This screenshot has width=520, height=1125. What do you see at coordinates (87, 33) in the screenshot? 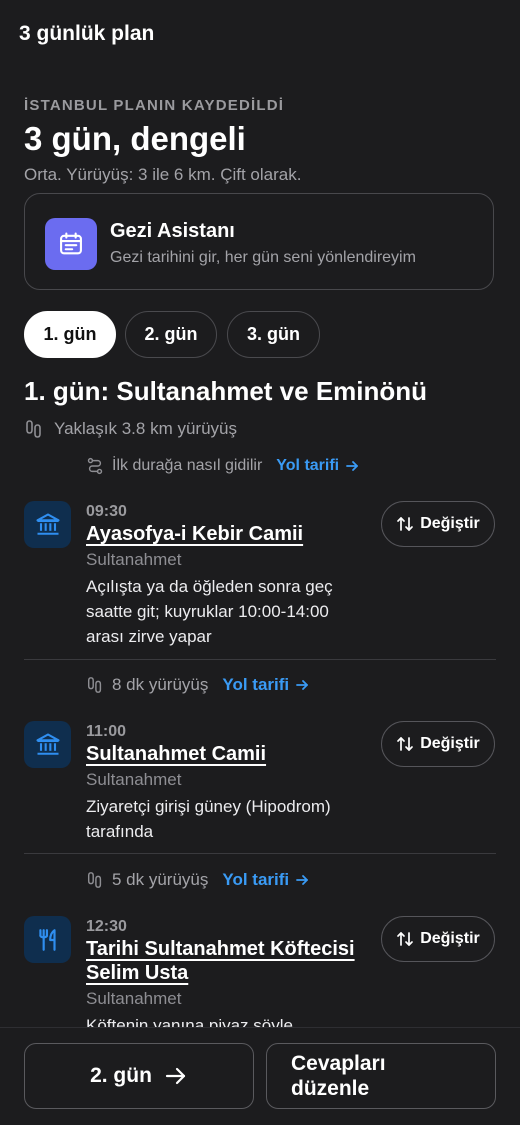
I see `screen-title: 3 günlük plan` at bounding box center [87, 33].